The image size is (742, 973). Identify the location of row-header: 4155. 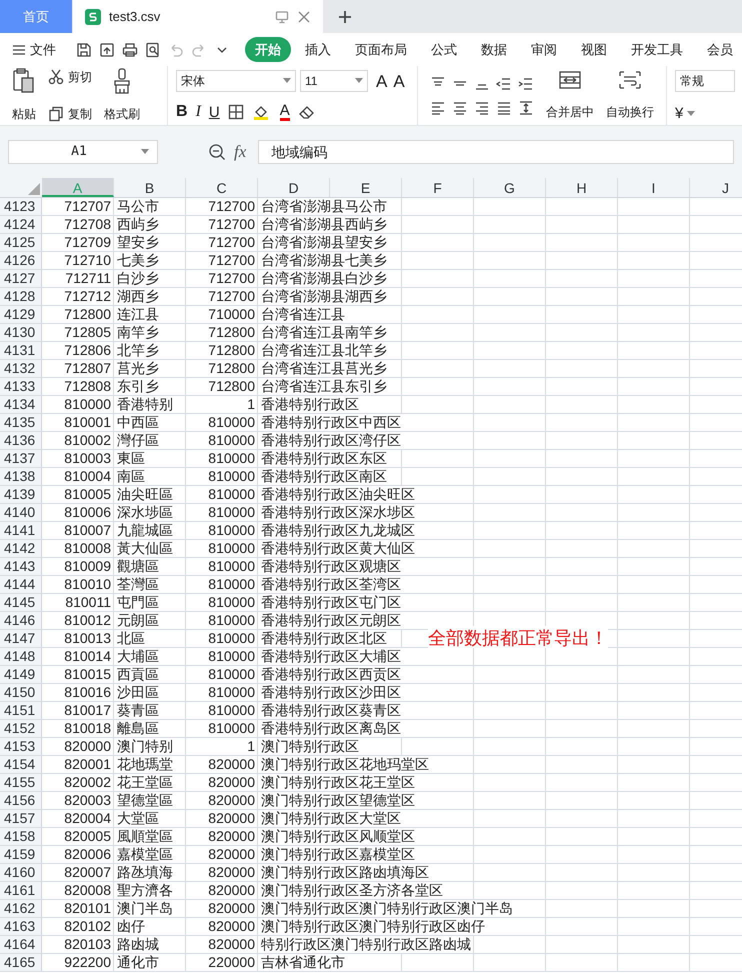
(21, 782).